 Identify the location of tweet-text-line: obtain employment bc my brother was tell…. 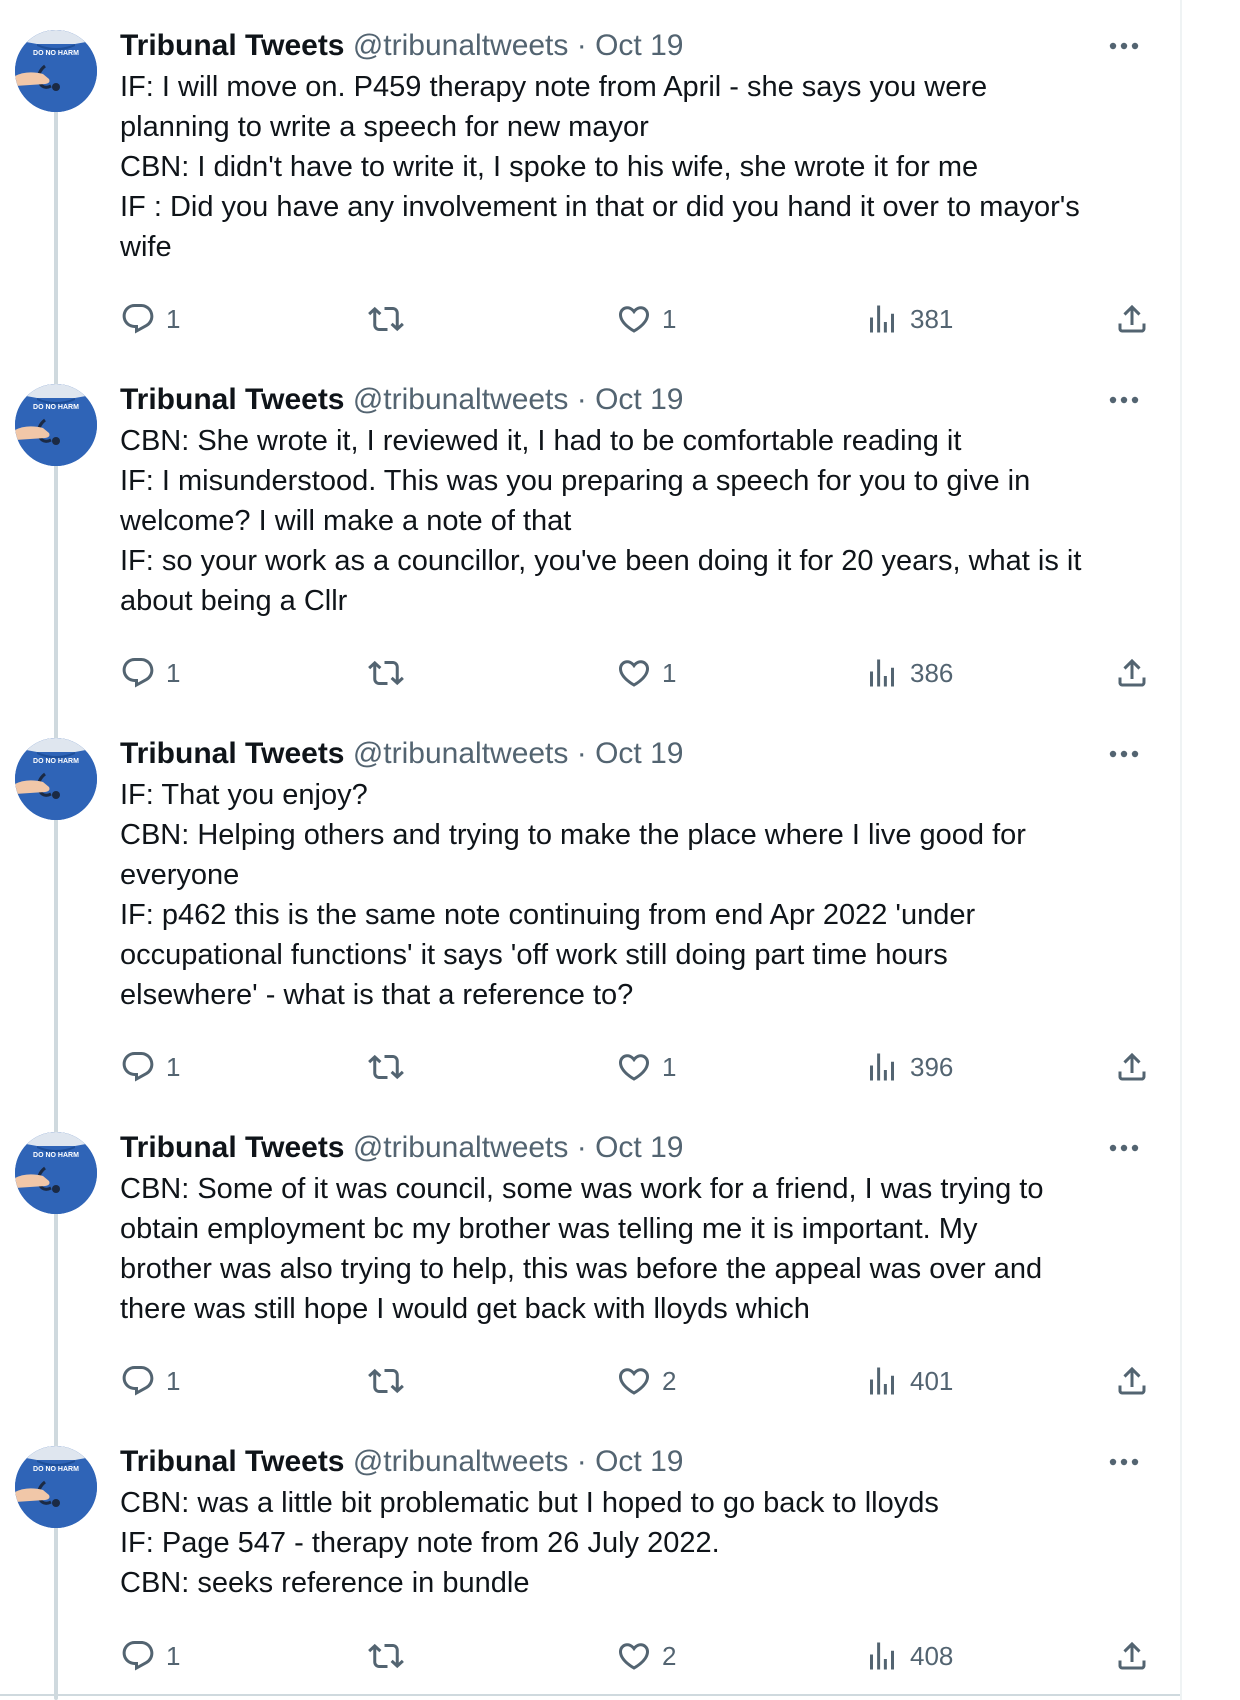
(549, 1229).